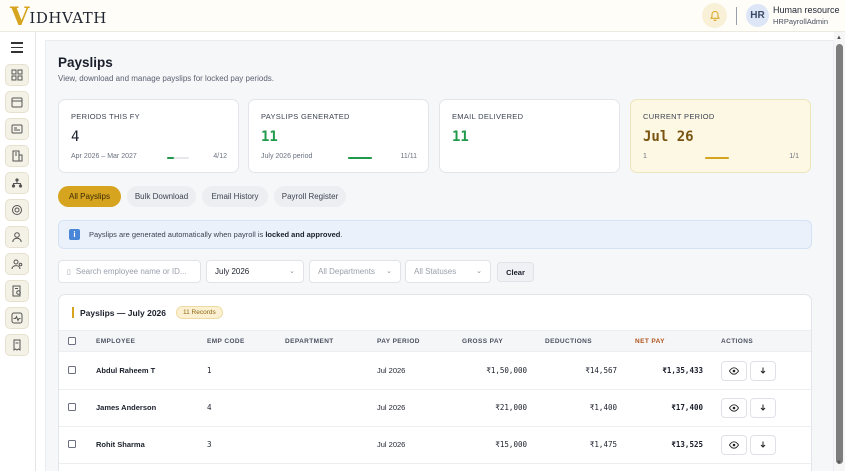  Describe the element at coordinates (17, 210) in the screenshot. I see `sidebar-payment-icon` at that location.